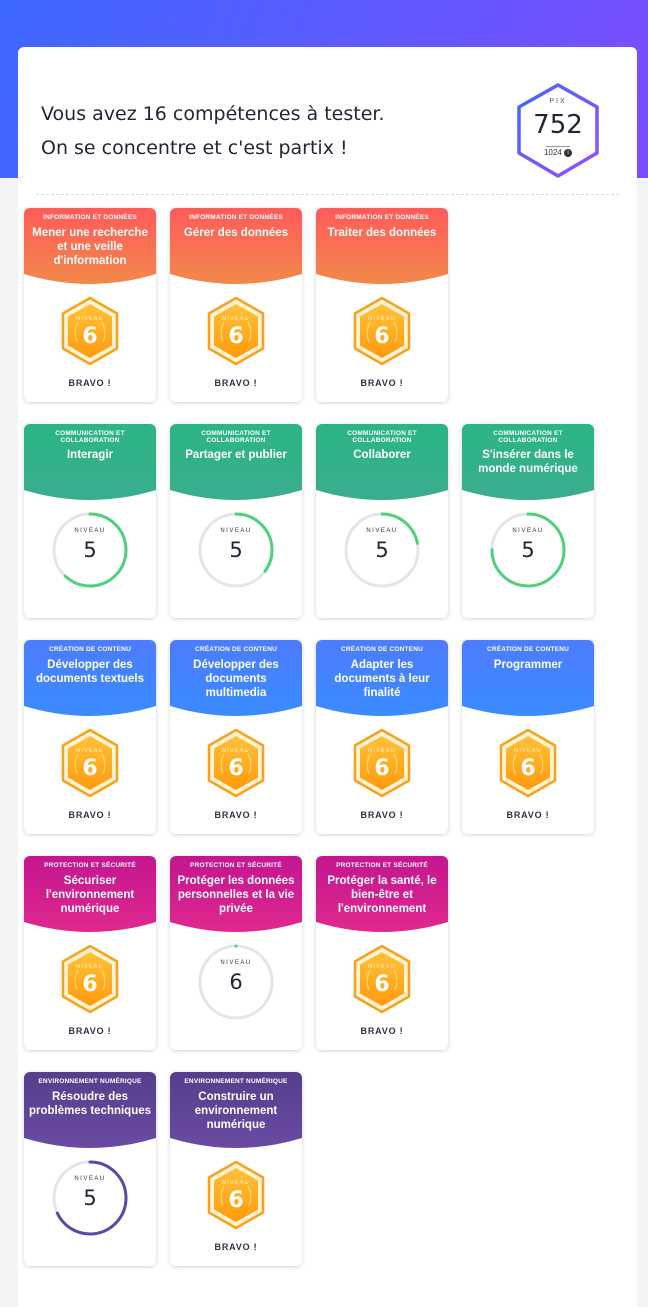  What do you see at coordinates (327, 194) in the screenshot?
I see `divider` at bounding box center [327, 194].